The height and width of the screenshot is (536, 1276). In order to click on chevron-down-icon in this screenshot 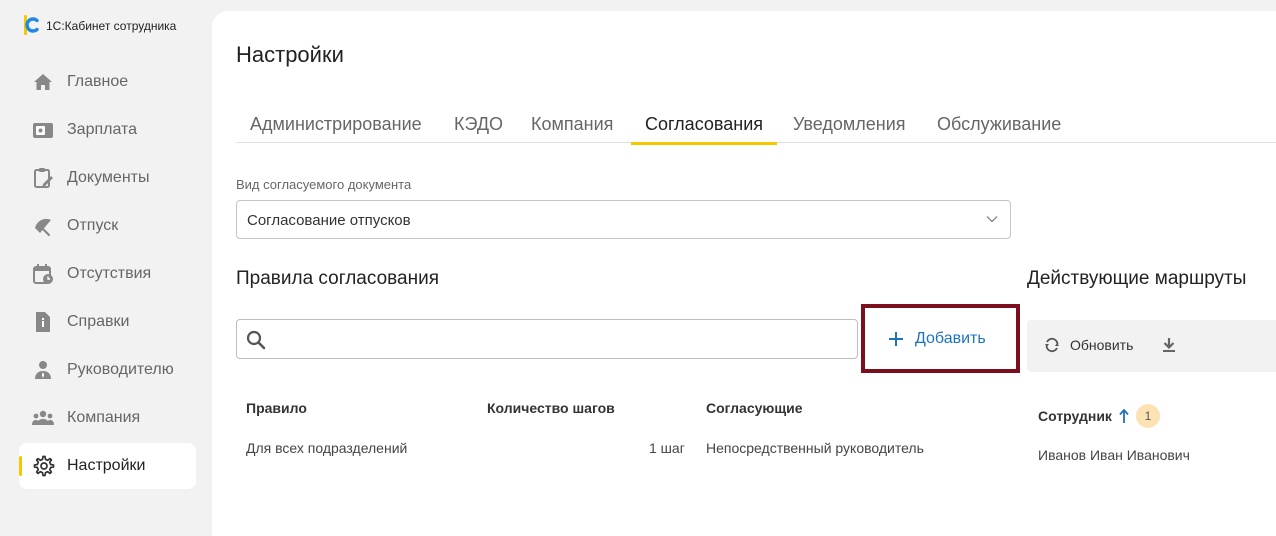, I will do `click(992, 219)`.